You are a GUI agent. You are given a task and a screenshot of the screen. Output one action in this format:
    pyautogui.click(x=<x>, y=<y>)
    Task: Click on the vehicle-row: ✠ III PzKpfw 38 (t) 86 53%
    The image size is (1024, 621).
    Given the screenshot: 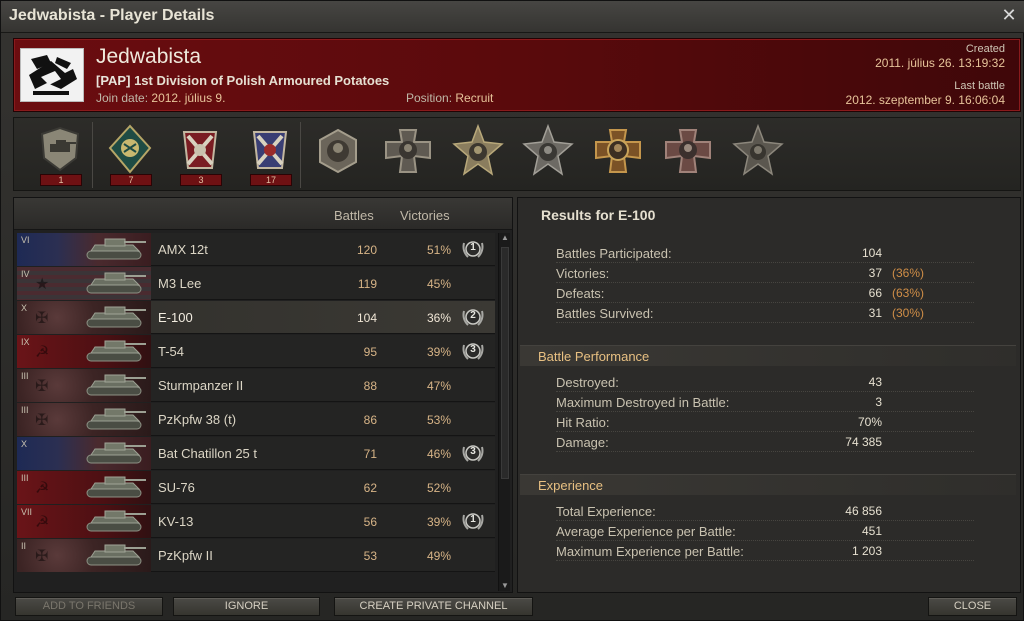 What is the action you would take?
    pyautogui.click(x=256, y=419)
    